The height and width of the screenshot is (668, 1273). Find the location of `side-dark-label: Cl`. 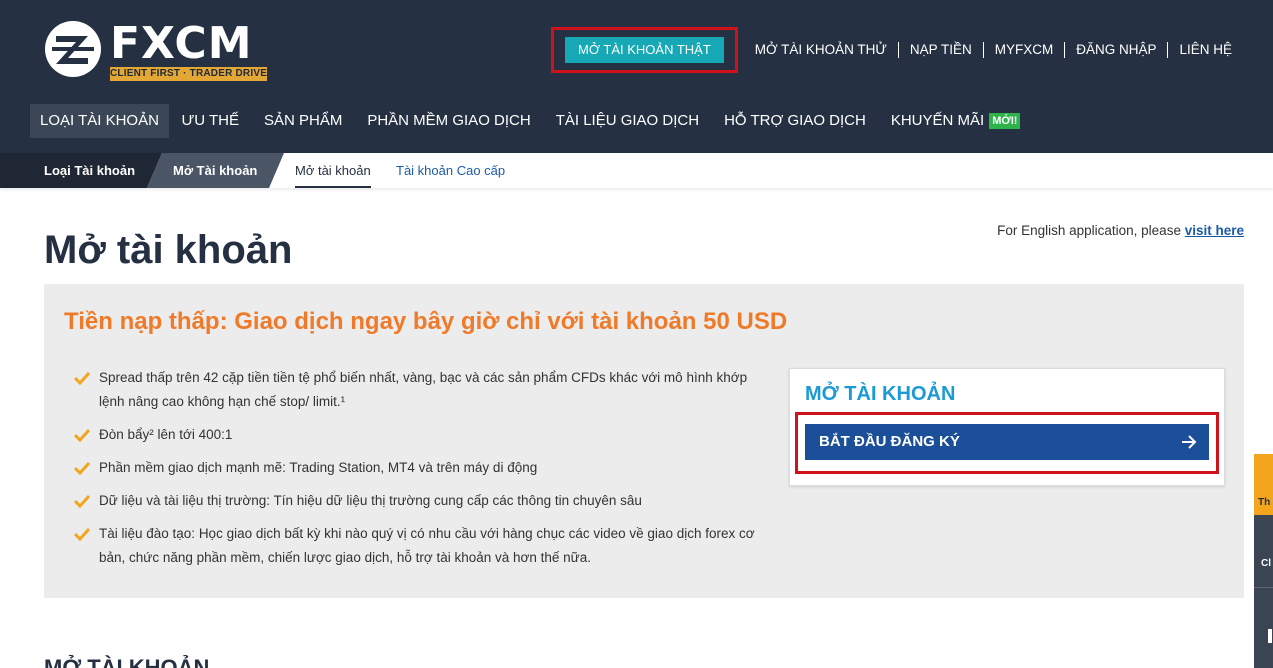

side-dark-label: Cl is located at coordinates (1266, 563).